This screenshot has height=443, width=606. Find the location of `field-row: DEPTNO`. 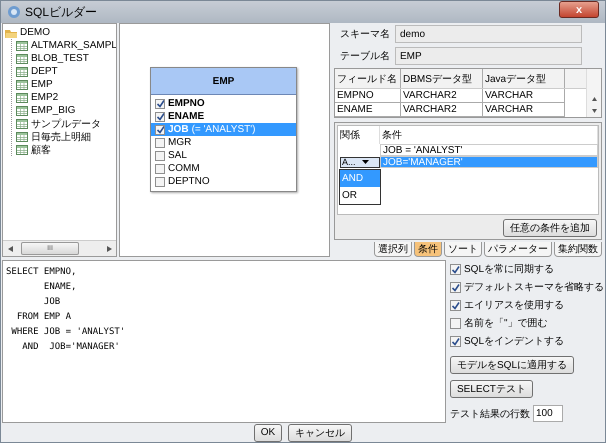

field-row: DEPTNO is located at coordinates (223, 181).